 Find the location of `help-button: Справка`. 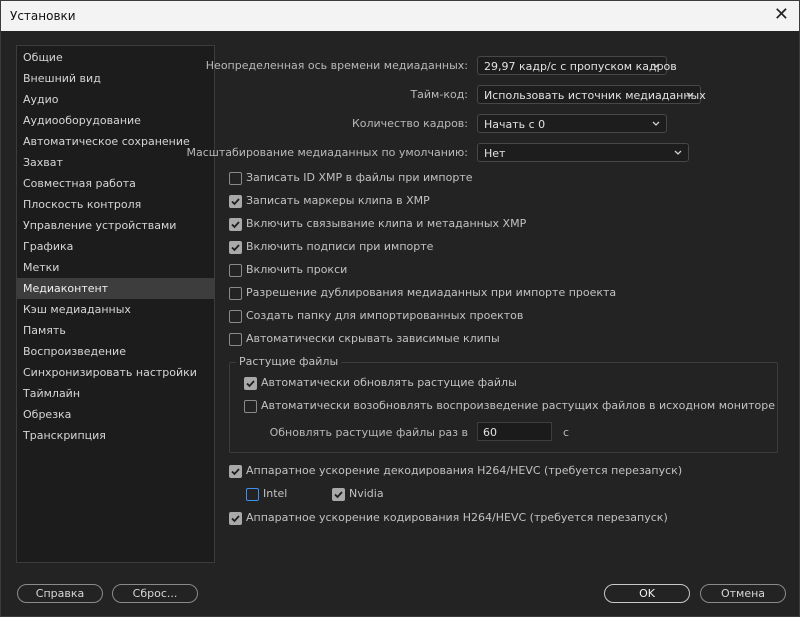

help-button: Справка is located at coordinates (60, 593).